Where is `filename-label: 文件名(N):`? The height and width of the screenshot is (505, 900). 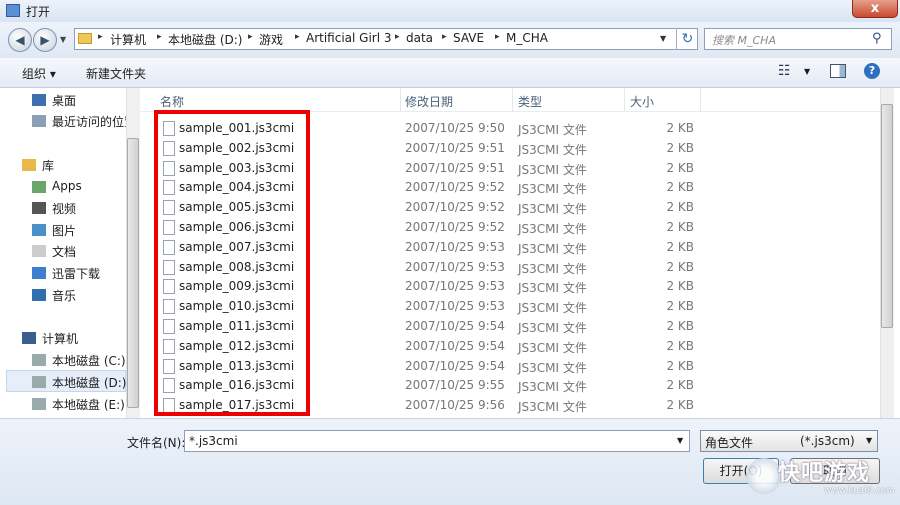 filename-label: 文件名(N): is located at coordinates (156, 443).